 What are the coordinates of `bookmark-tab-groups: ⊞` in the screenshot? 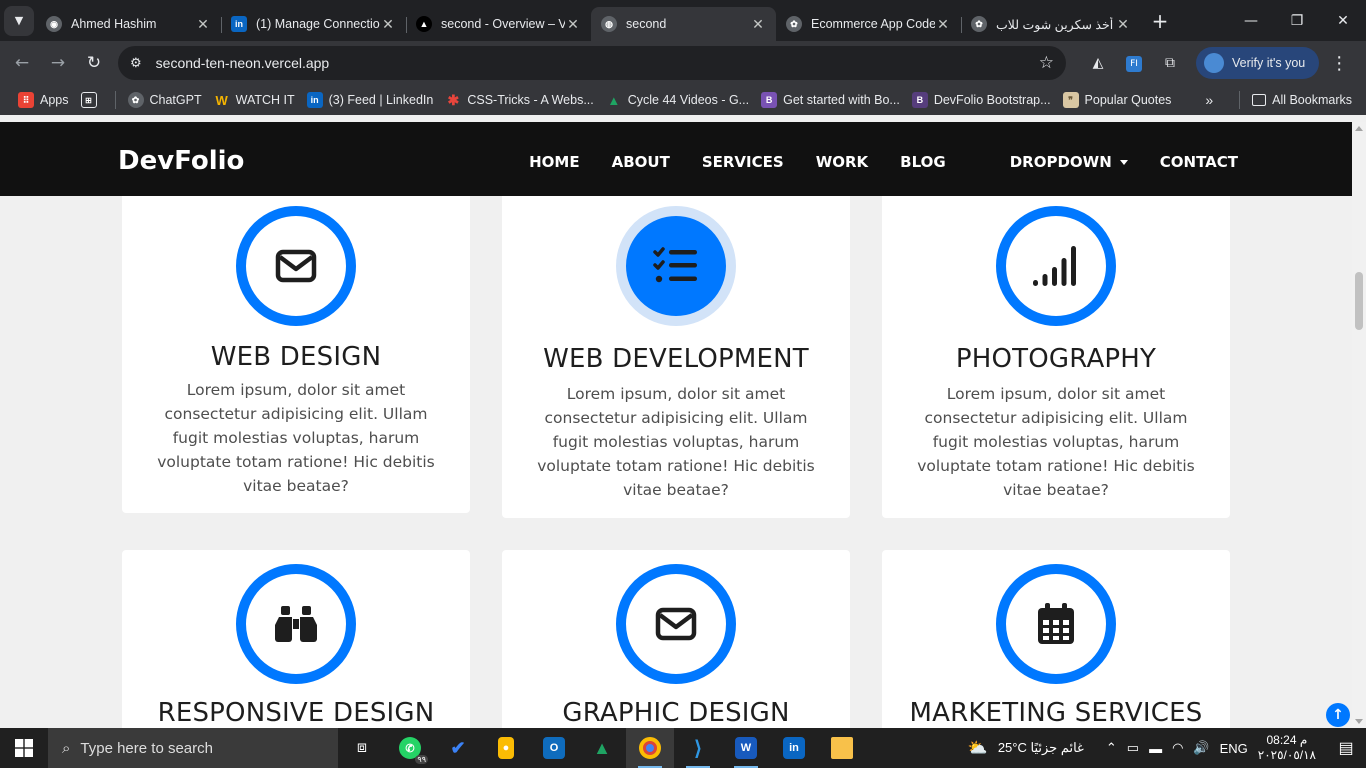 It's located at (91, 100).